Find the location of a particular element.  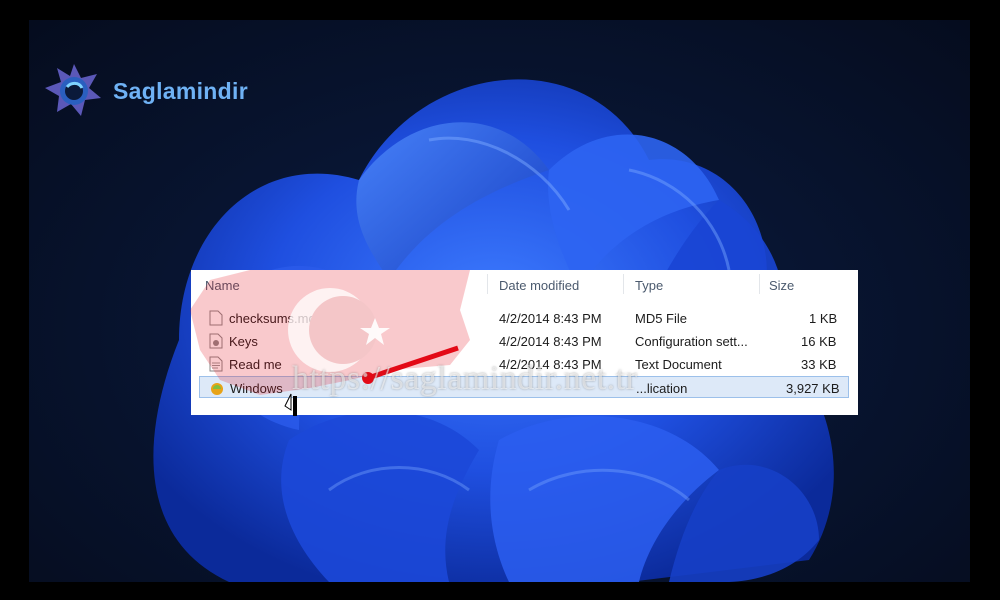

file-size: 16 KB is located at coordinates (819, 341).